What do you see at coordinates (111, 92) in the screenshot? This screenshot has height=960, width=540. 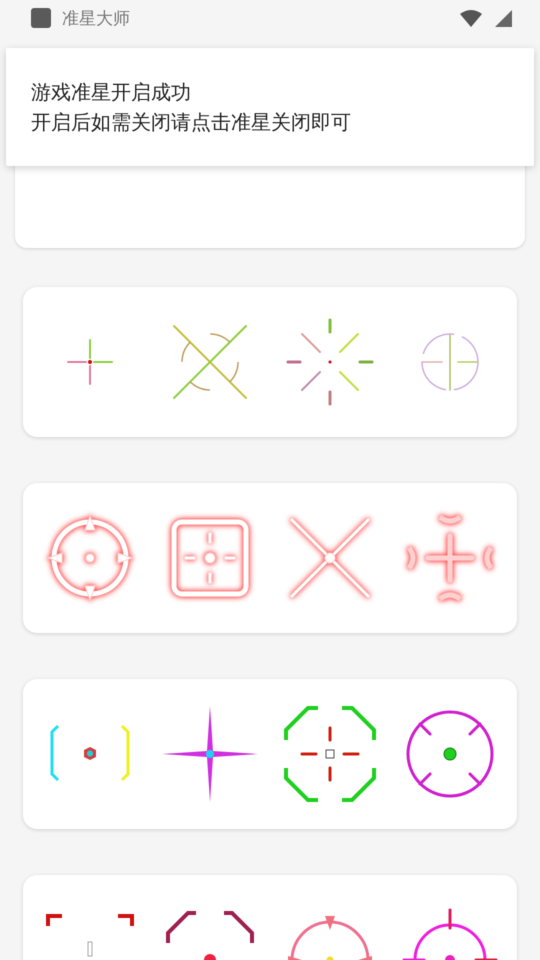 I see `toast-text: 游戏准星开启成功` at bounding box center [111, 92].